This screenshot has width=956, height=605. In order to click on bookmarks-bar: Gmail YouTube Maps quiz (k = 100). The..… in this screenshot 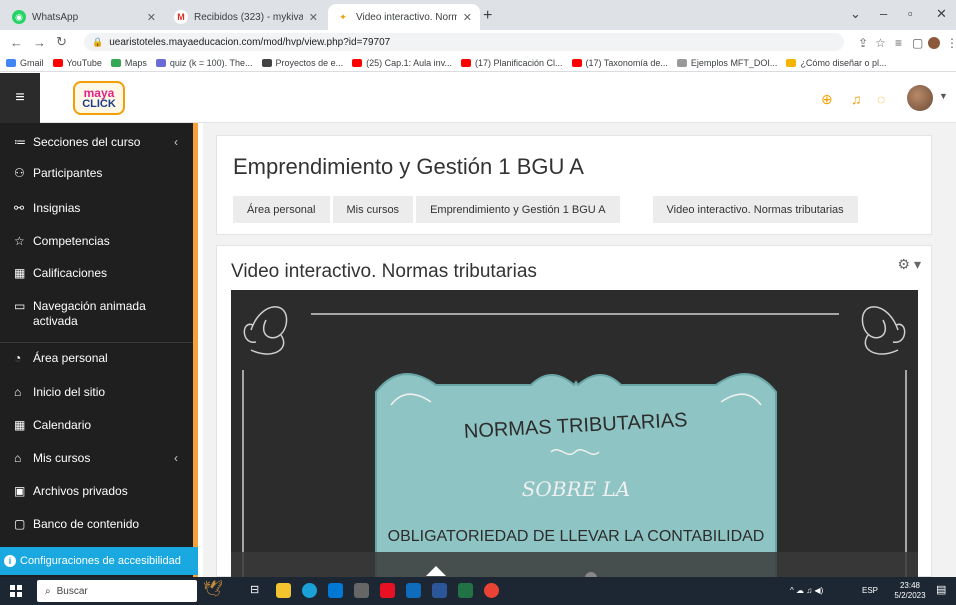, I will do `click(478, 63)`.